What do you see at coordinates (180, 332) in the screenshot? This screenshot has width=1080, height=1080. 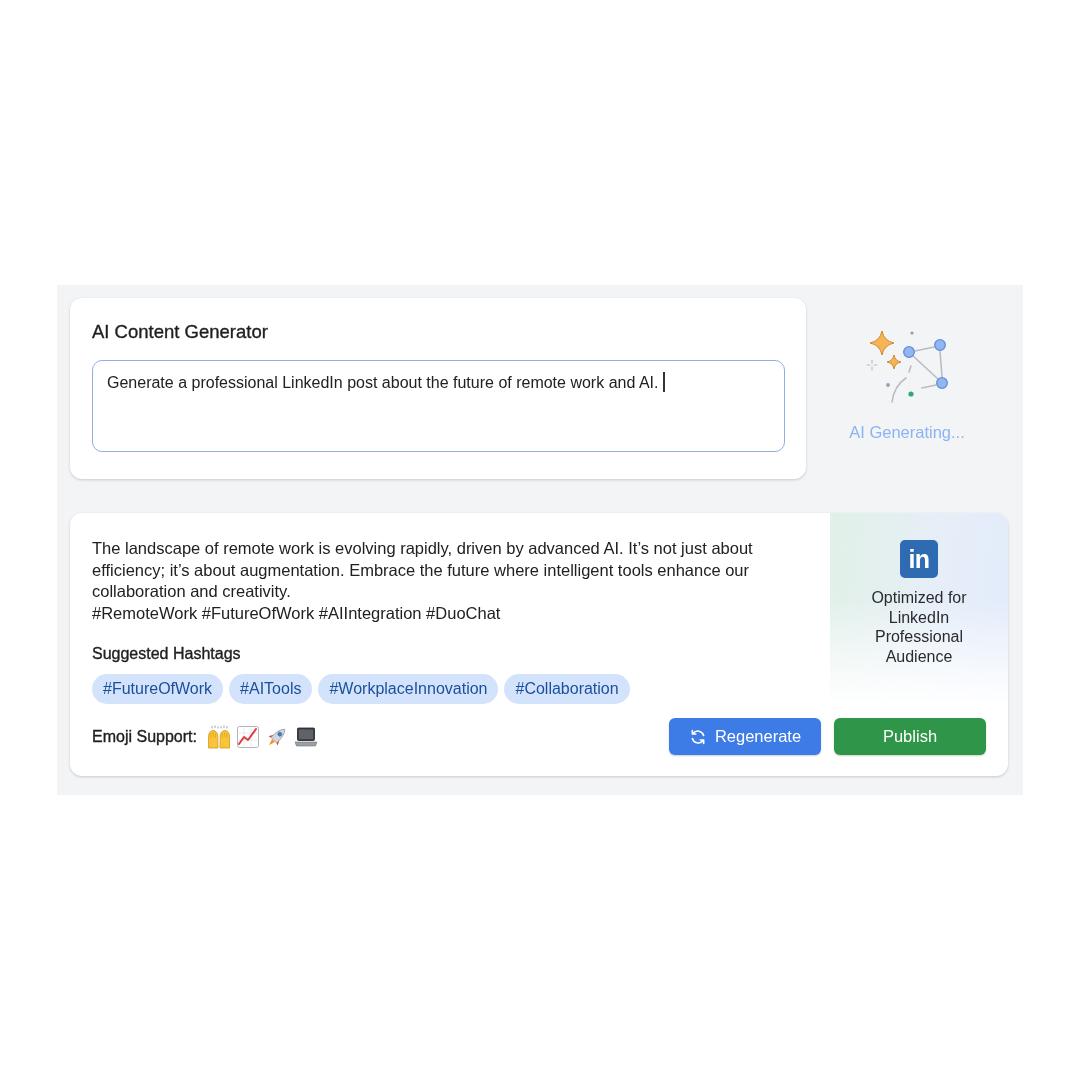 I see `card-title: AI Content Generator` at bounding box center [180, 332].